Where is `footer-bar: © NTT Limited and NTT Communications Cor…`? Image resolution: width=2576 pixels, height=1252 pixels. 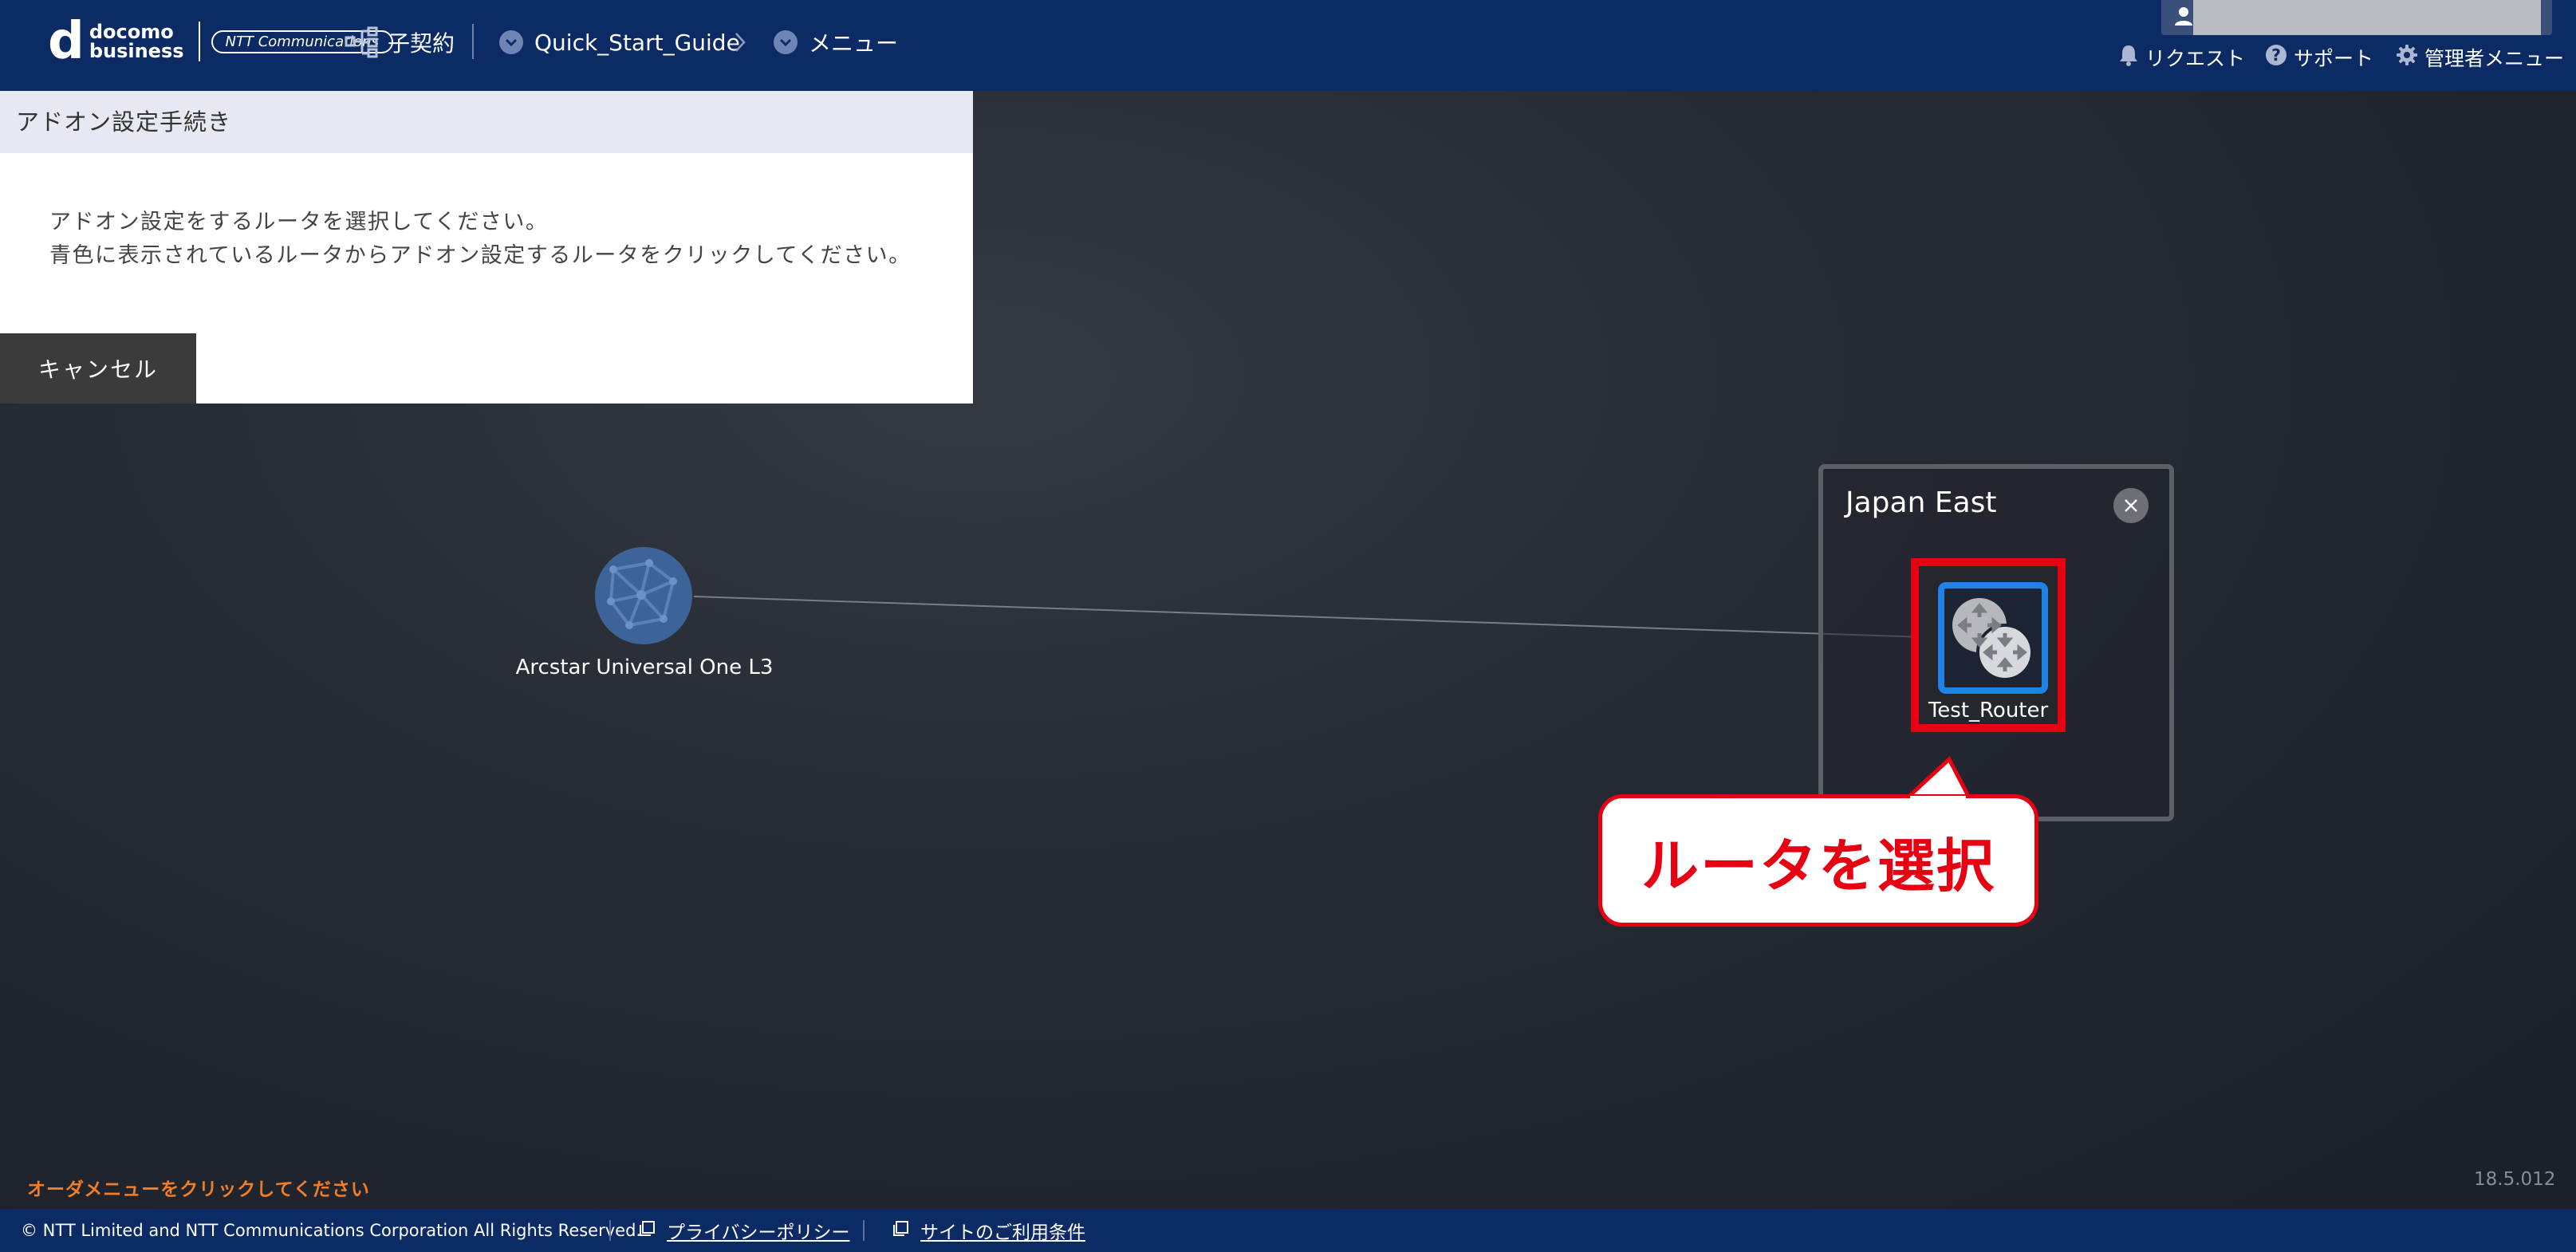 footer-bar: © NTT Limited and NTT Communications Cor… is located at coordinates (1288, 1230).